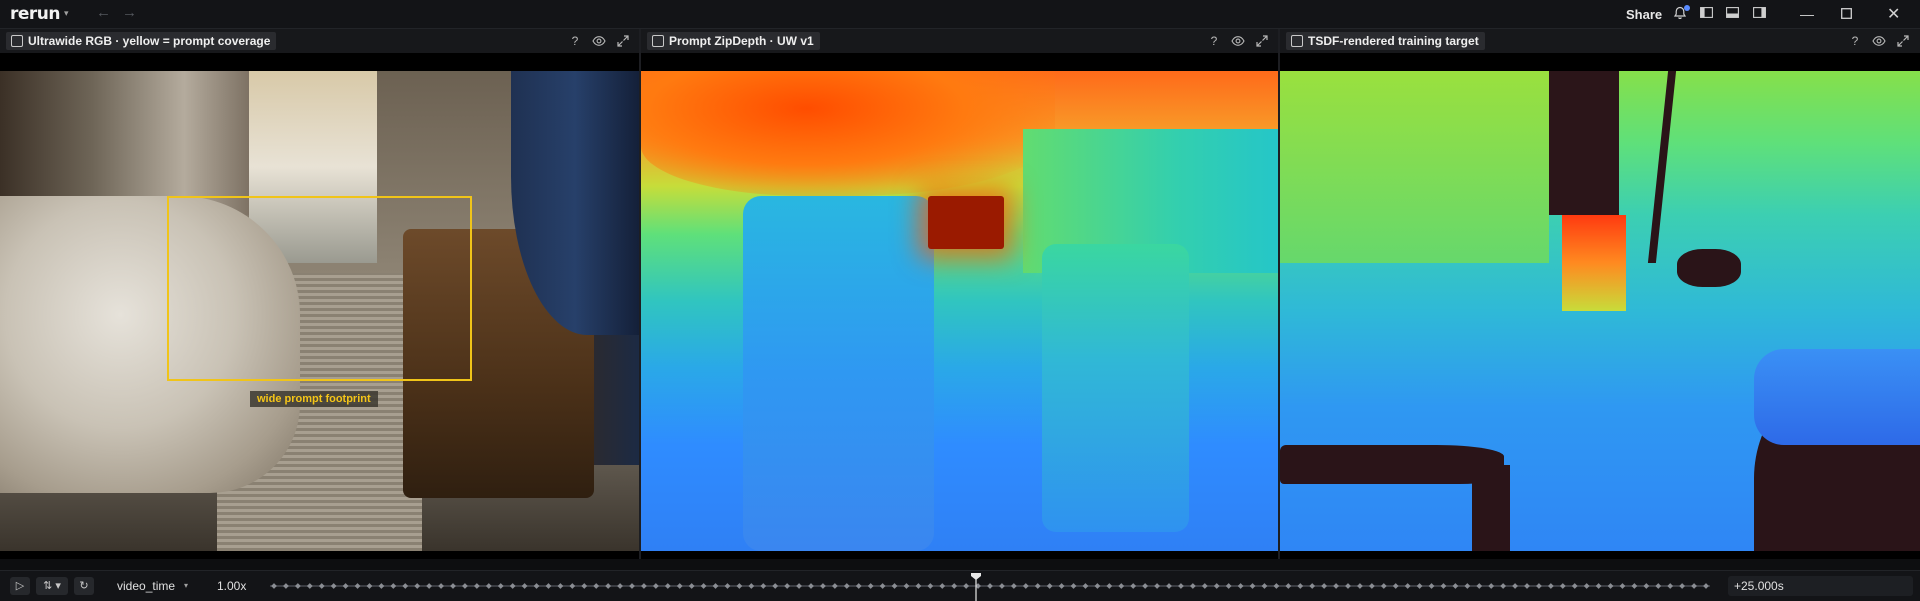 Image resolution: width=1920 pixels, height=601 pixels. What do you see at coordinates (1820, 586) in the screenshot?
I see `current-time-field: +25.000s` at bounding box center [1820, 586].